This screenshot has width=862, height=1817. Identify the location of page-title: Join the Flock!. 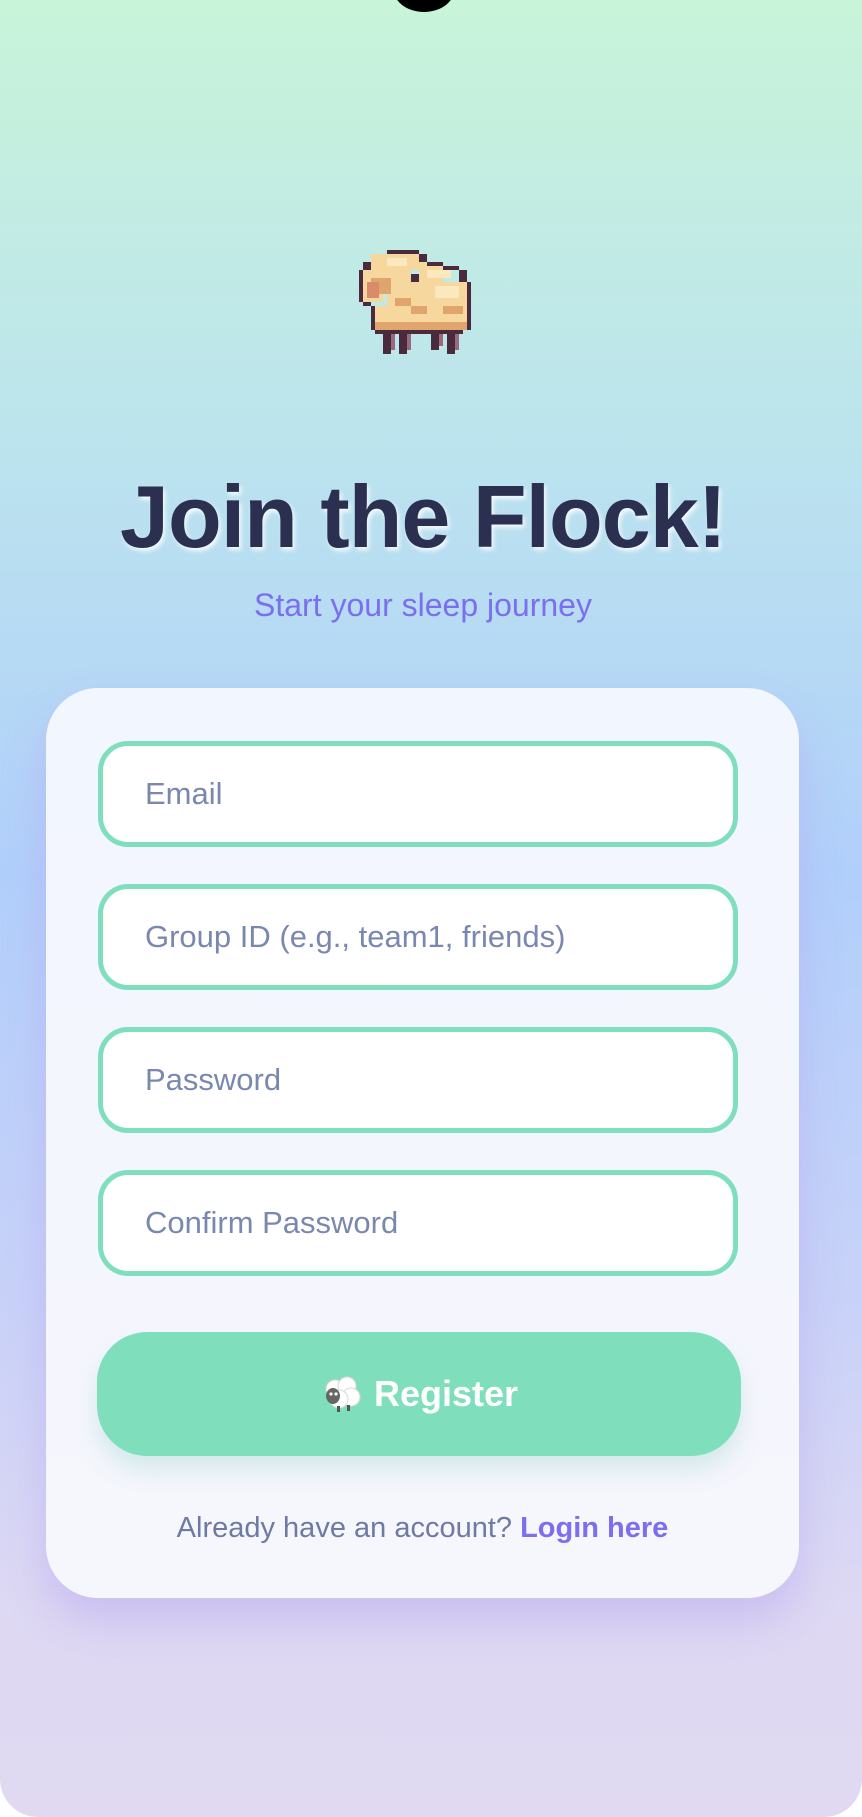
(423, 516).